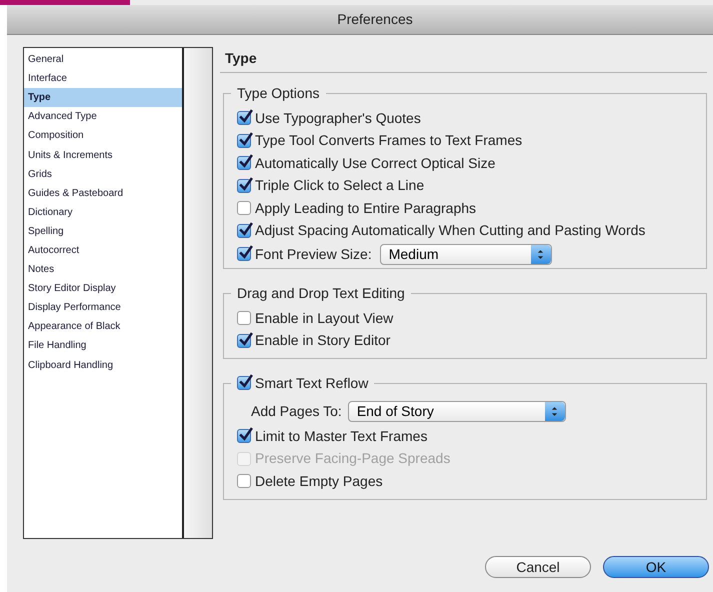 This screenshot has width=713, height=592. Describe the element at coordinates (103, 326) in the screenshot. I see `sidebar-item: Appearance of Black` at that location.